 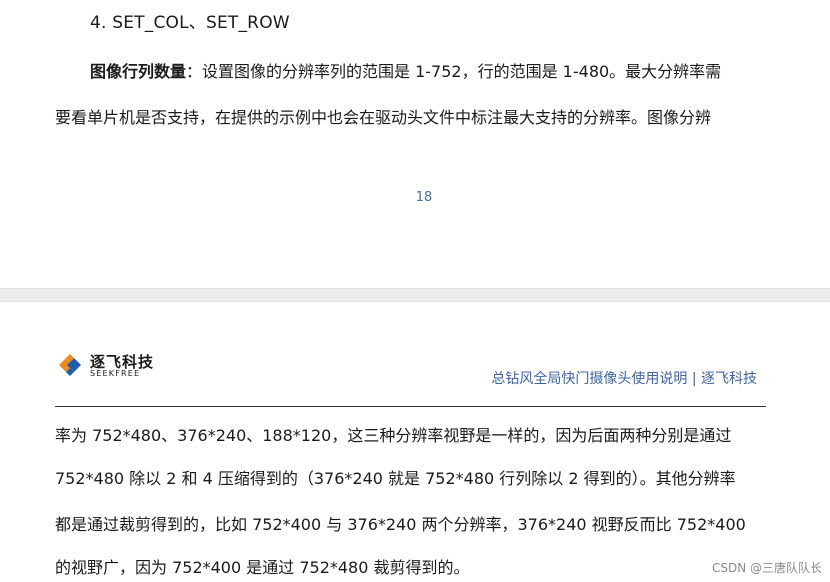 I want to click on section-heading: 4. SET_COL、SET_ROW, so click(x=190, y=23).